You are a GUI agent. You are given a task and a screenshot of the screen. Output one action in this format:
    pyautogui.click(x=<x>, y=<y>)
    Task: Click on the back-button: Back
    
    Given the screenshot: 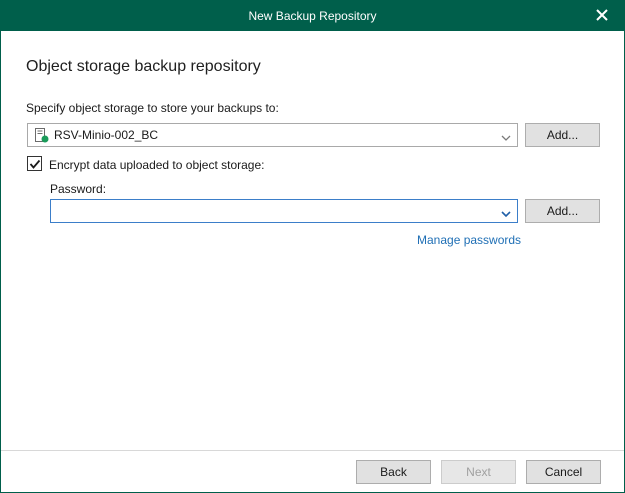 What is the action you would take?
    pyautogui.click(x=393, y=472)
    